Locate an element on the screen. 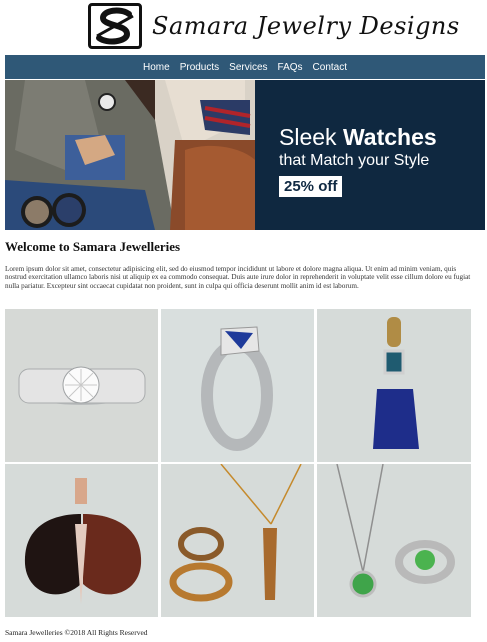 The height and width of the screenshot is (642, 487). banner-photo-man-with-watch is located at coordinates (130, 155).